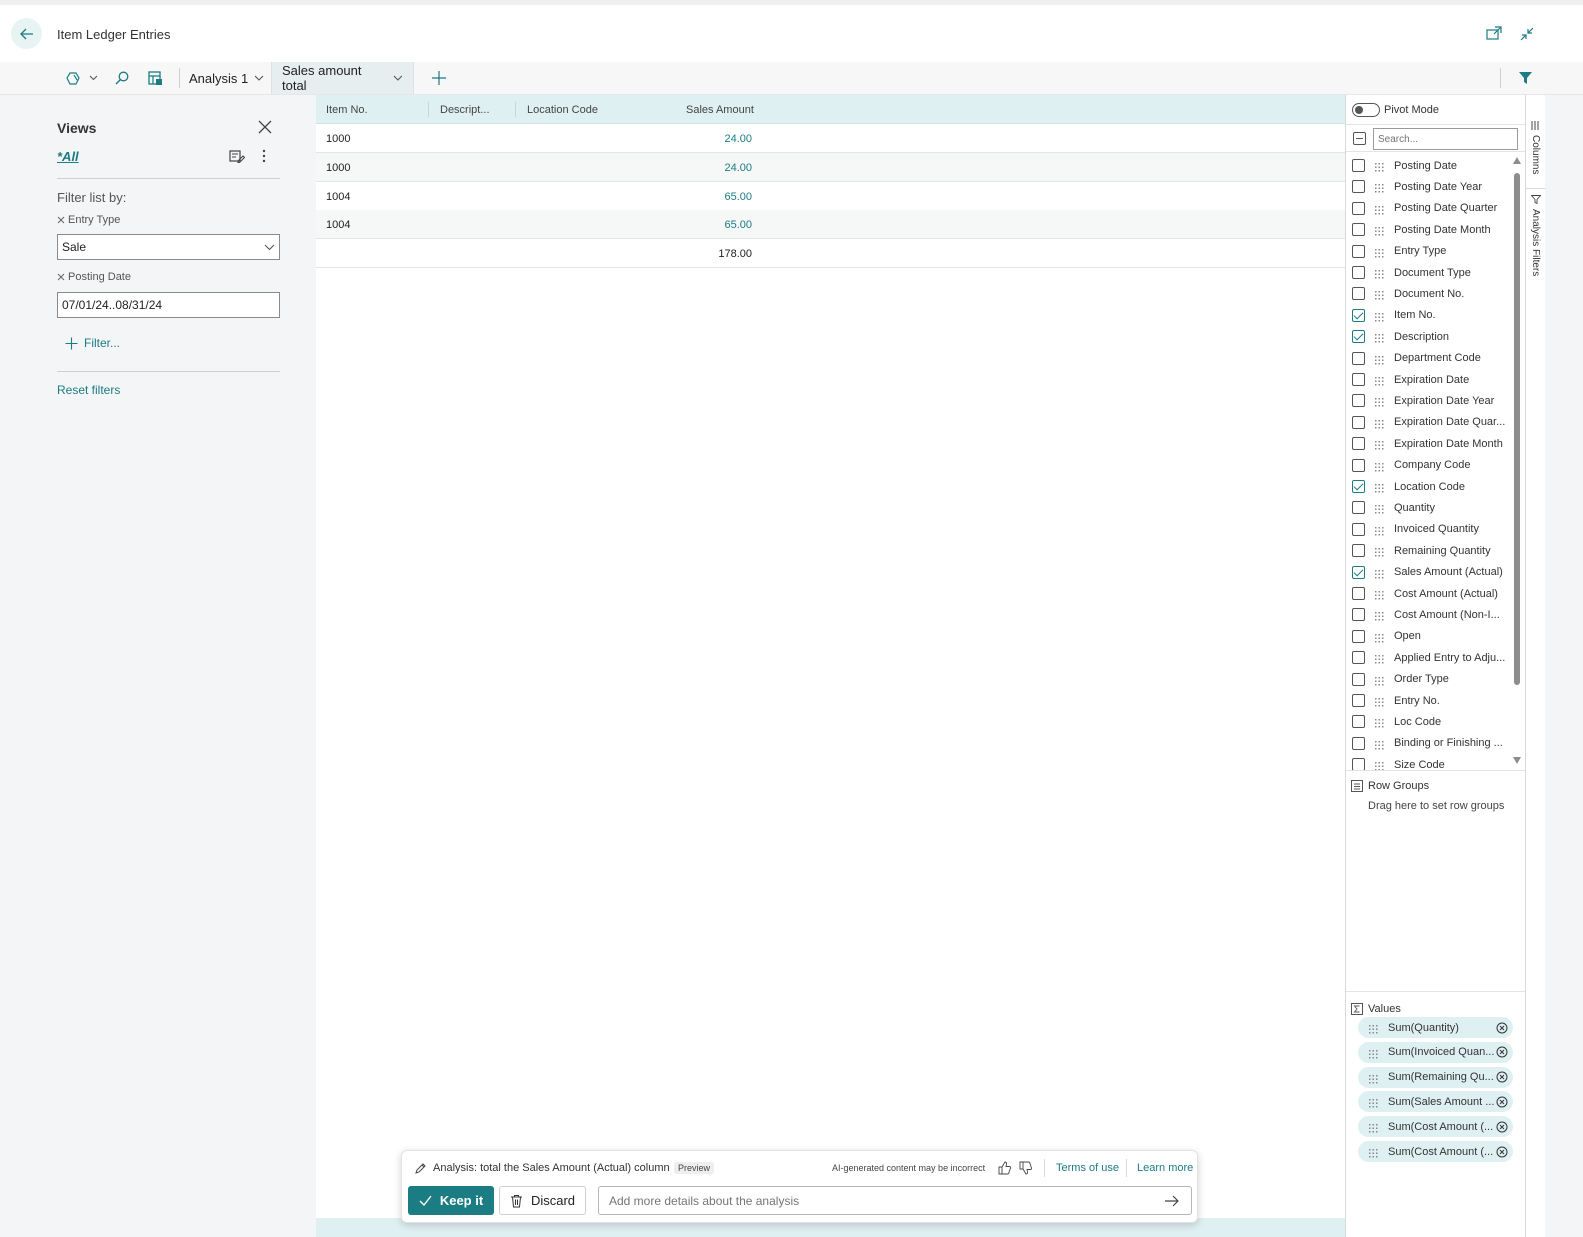 The width and height of the screenshot is (1583, 1237). Describe the element at coordinates (1172, 1201) in the screenshot. I see `send-arrow-icon` at that location.